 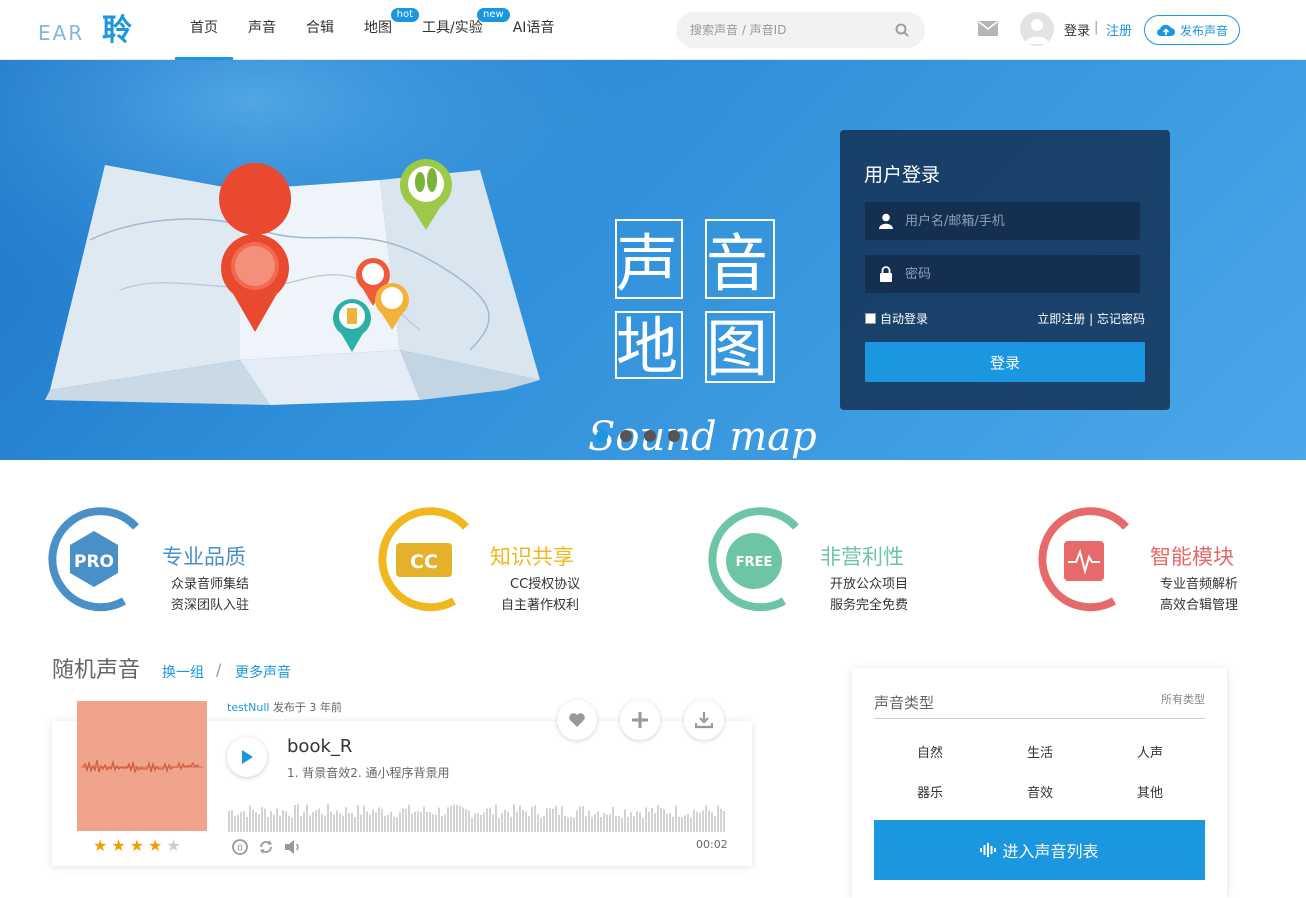 I want to click on enter-sound-list-button: 进入声音列表, so click(x=1039, y=850).